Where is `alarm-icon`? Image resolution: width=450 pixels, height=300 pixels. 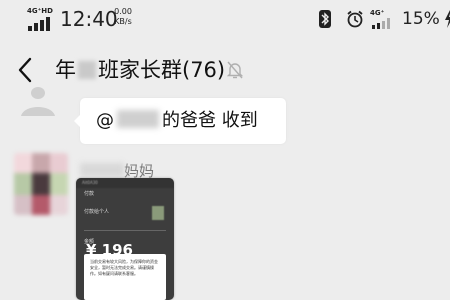
alarm-icon is located at coordinates (355, 19).